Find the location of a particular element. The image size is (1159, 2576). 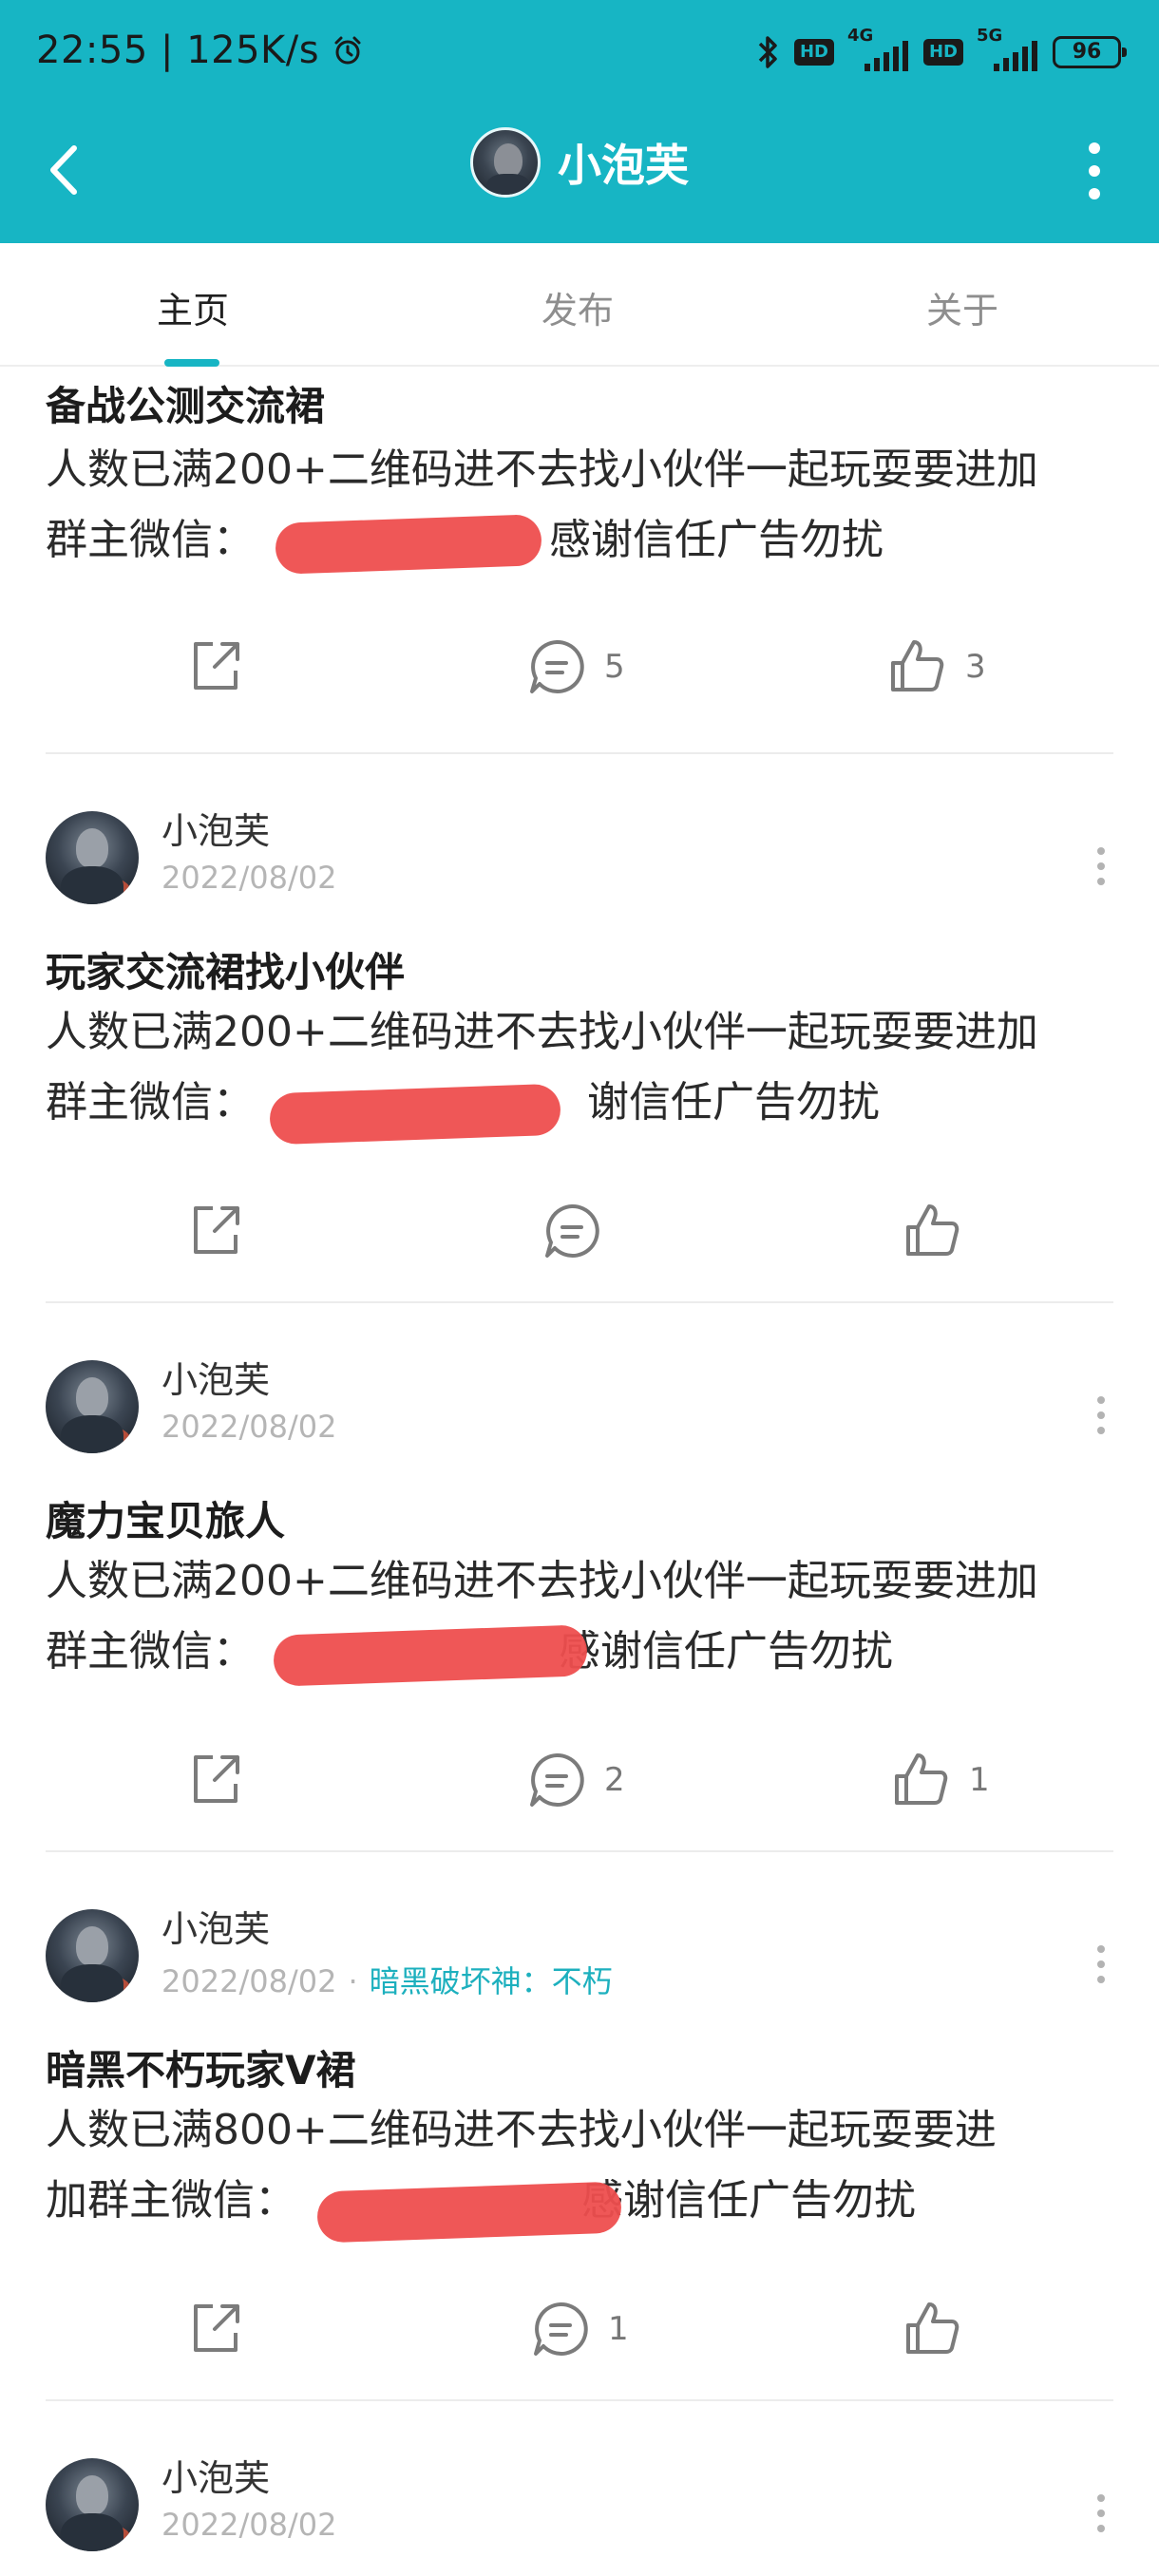

comment-count: 5 is located at coordinates (614, 667).